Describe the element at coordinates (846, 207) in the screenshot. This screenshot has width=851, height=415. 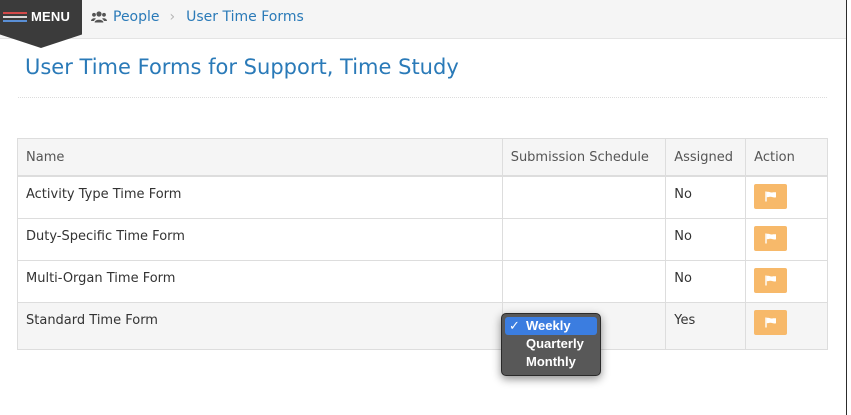
I see `window-edge-divider` at that location.